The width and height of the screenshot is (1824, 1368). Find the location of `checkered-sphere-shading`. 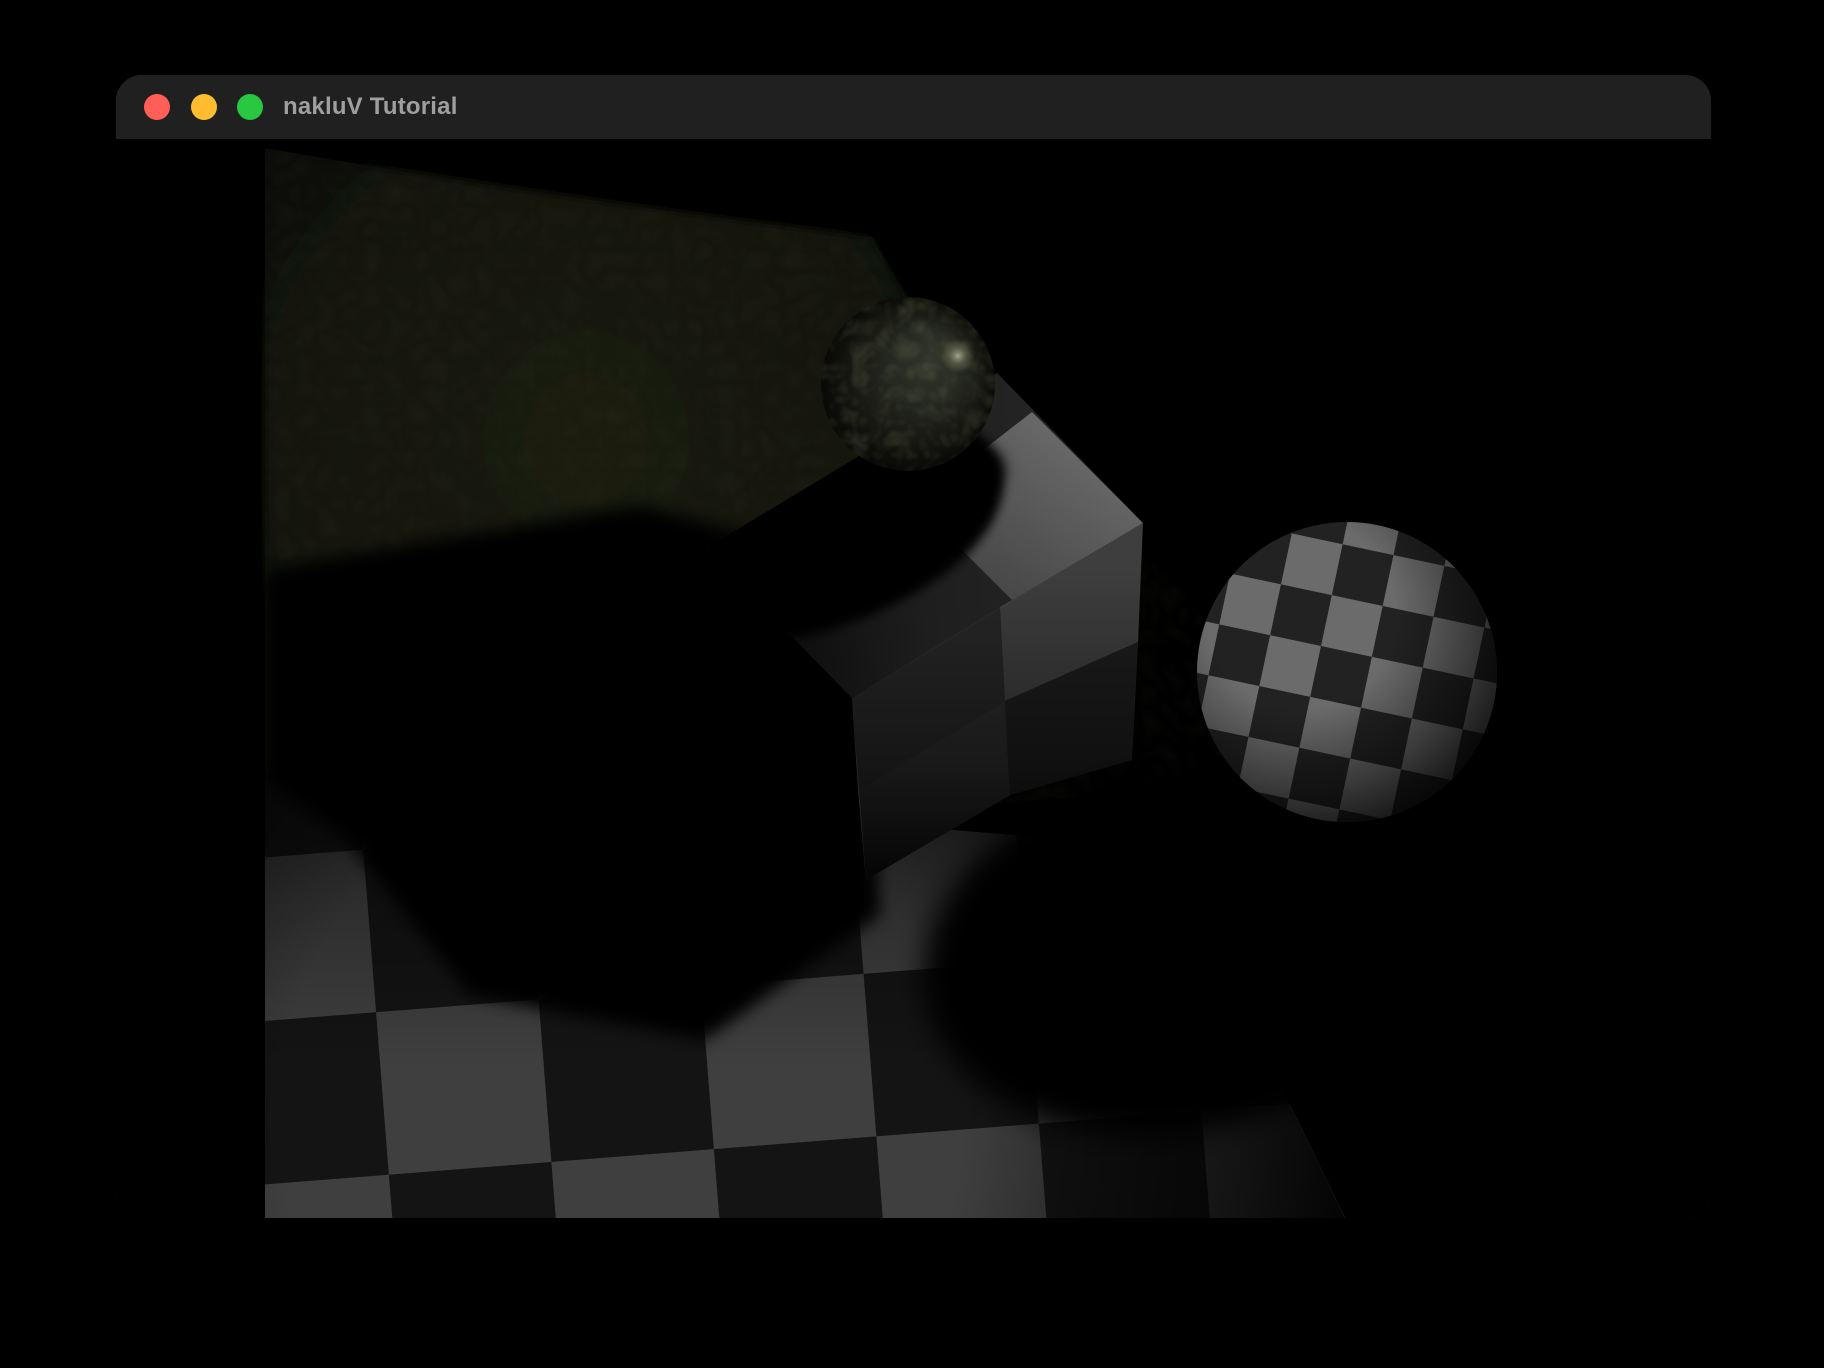

checkered-sphere-shading is located at coordinates (1347, 672).